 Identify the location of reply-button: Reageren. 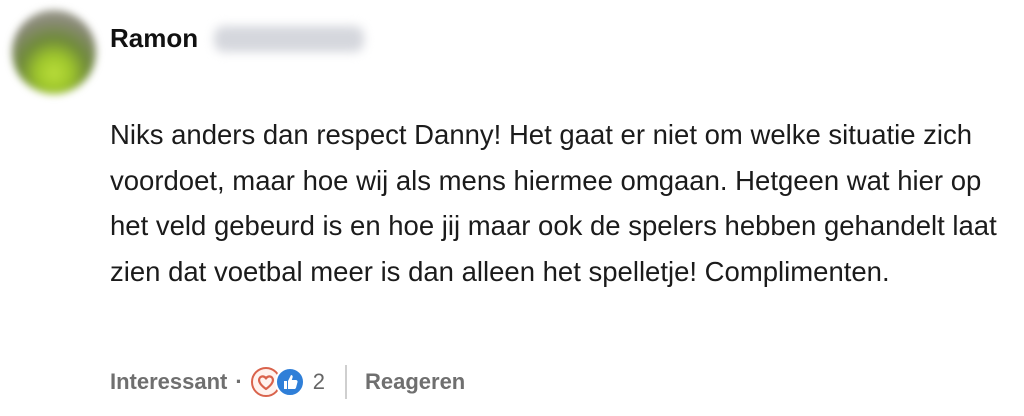
(415, 382).